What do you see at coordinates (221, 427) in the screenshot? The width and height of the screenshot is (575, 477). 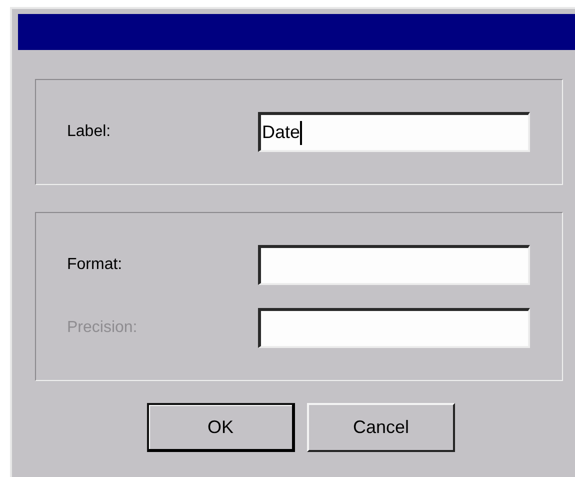 I see `ok-button: OK` at bounding box center [221, 427].